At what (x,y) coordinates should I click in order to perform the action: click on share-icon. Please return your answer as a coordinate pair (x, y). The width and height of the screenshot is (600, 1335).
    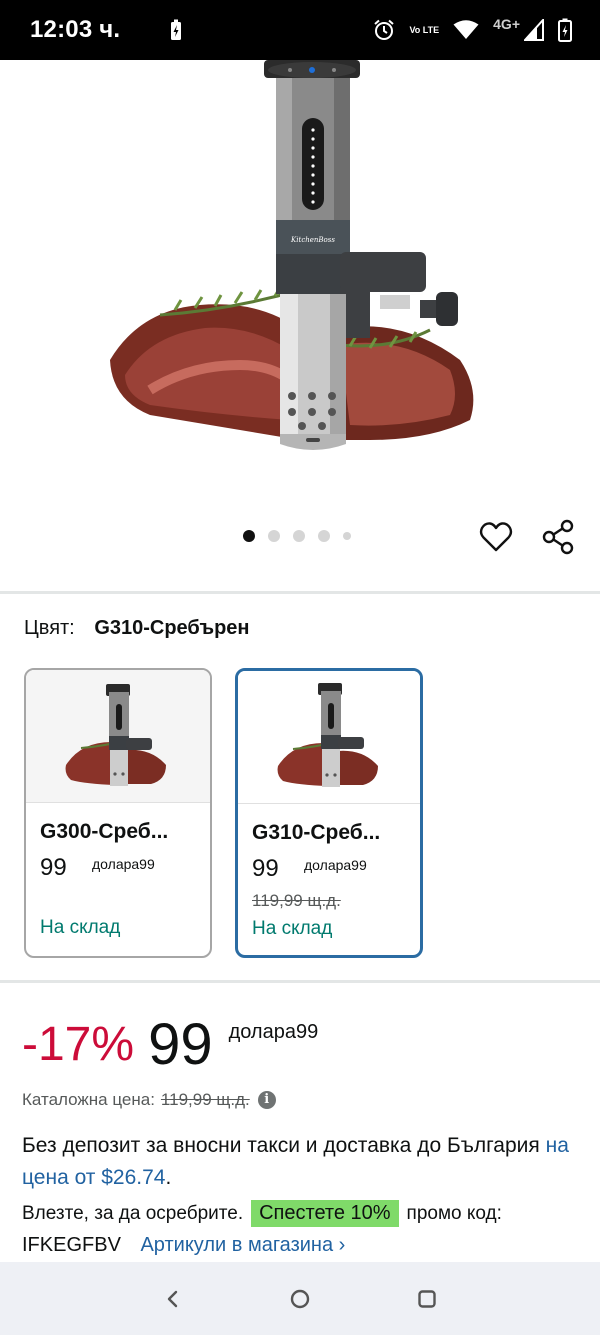
    Looking at the image, I should click on (558, 537).